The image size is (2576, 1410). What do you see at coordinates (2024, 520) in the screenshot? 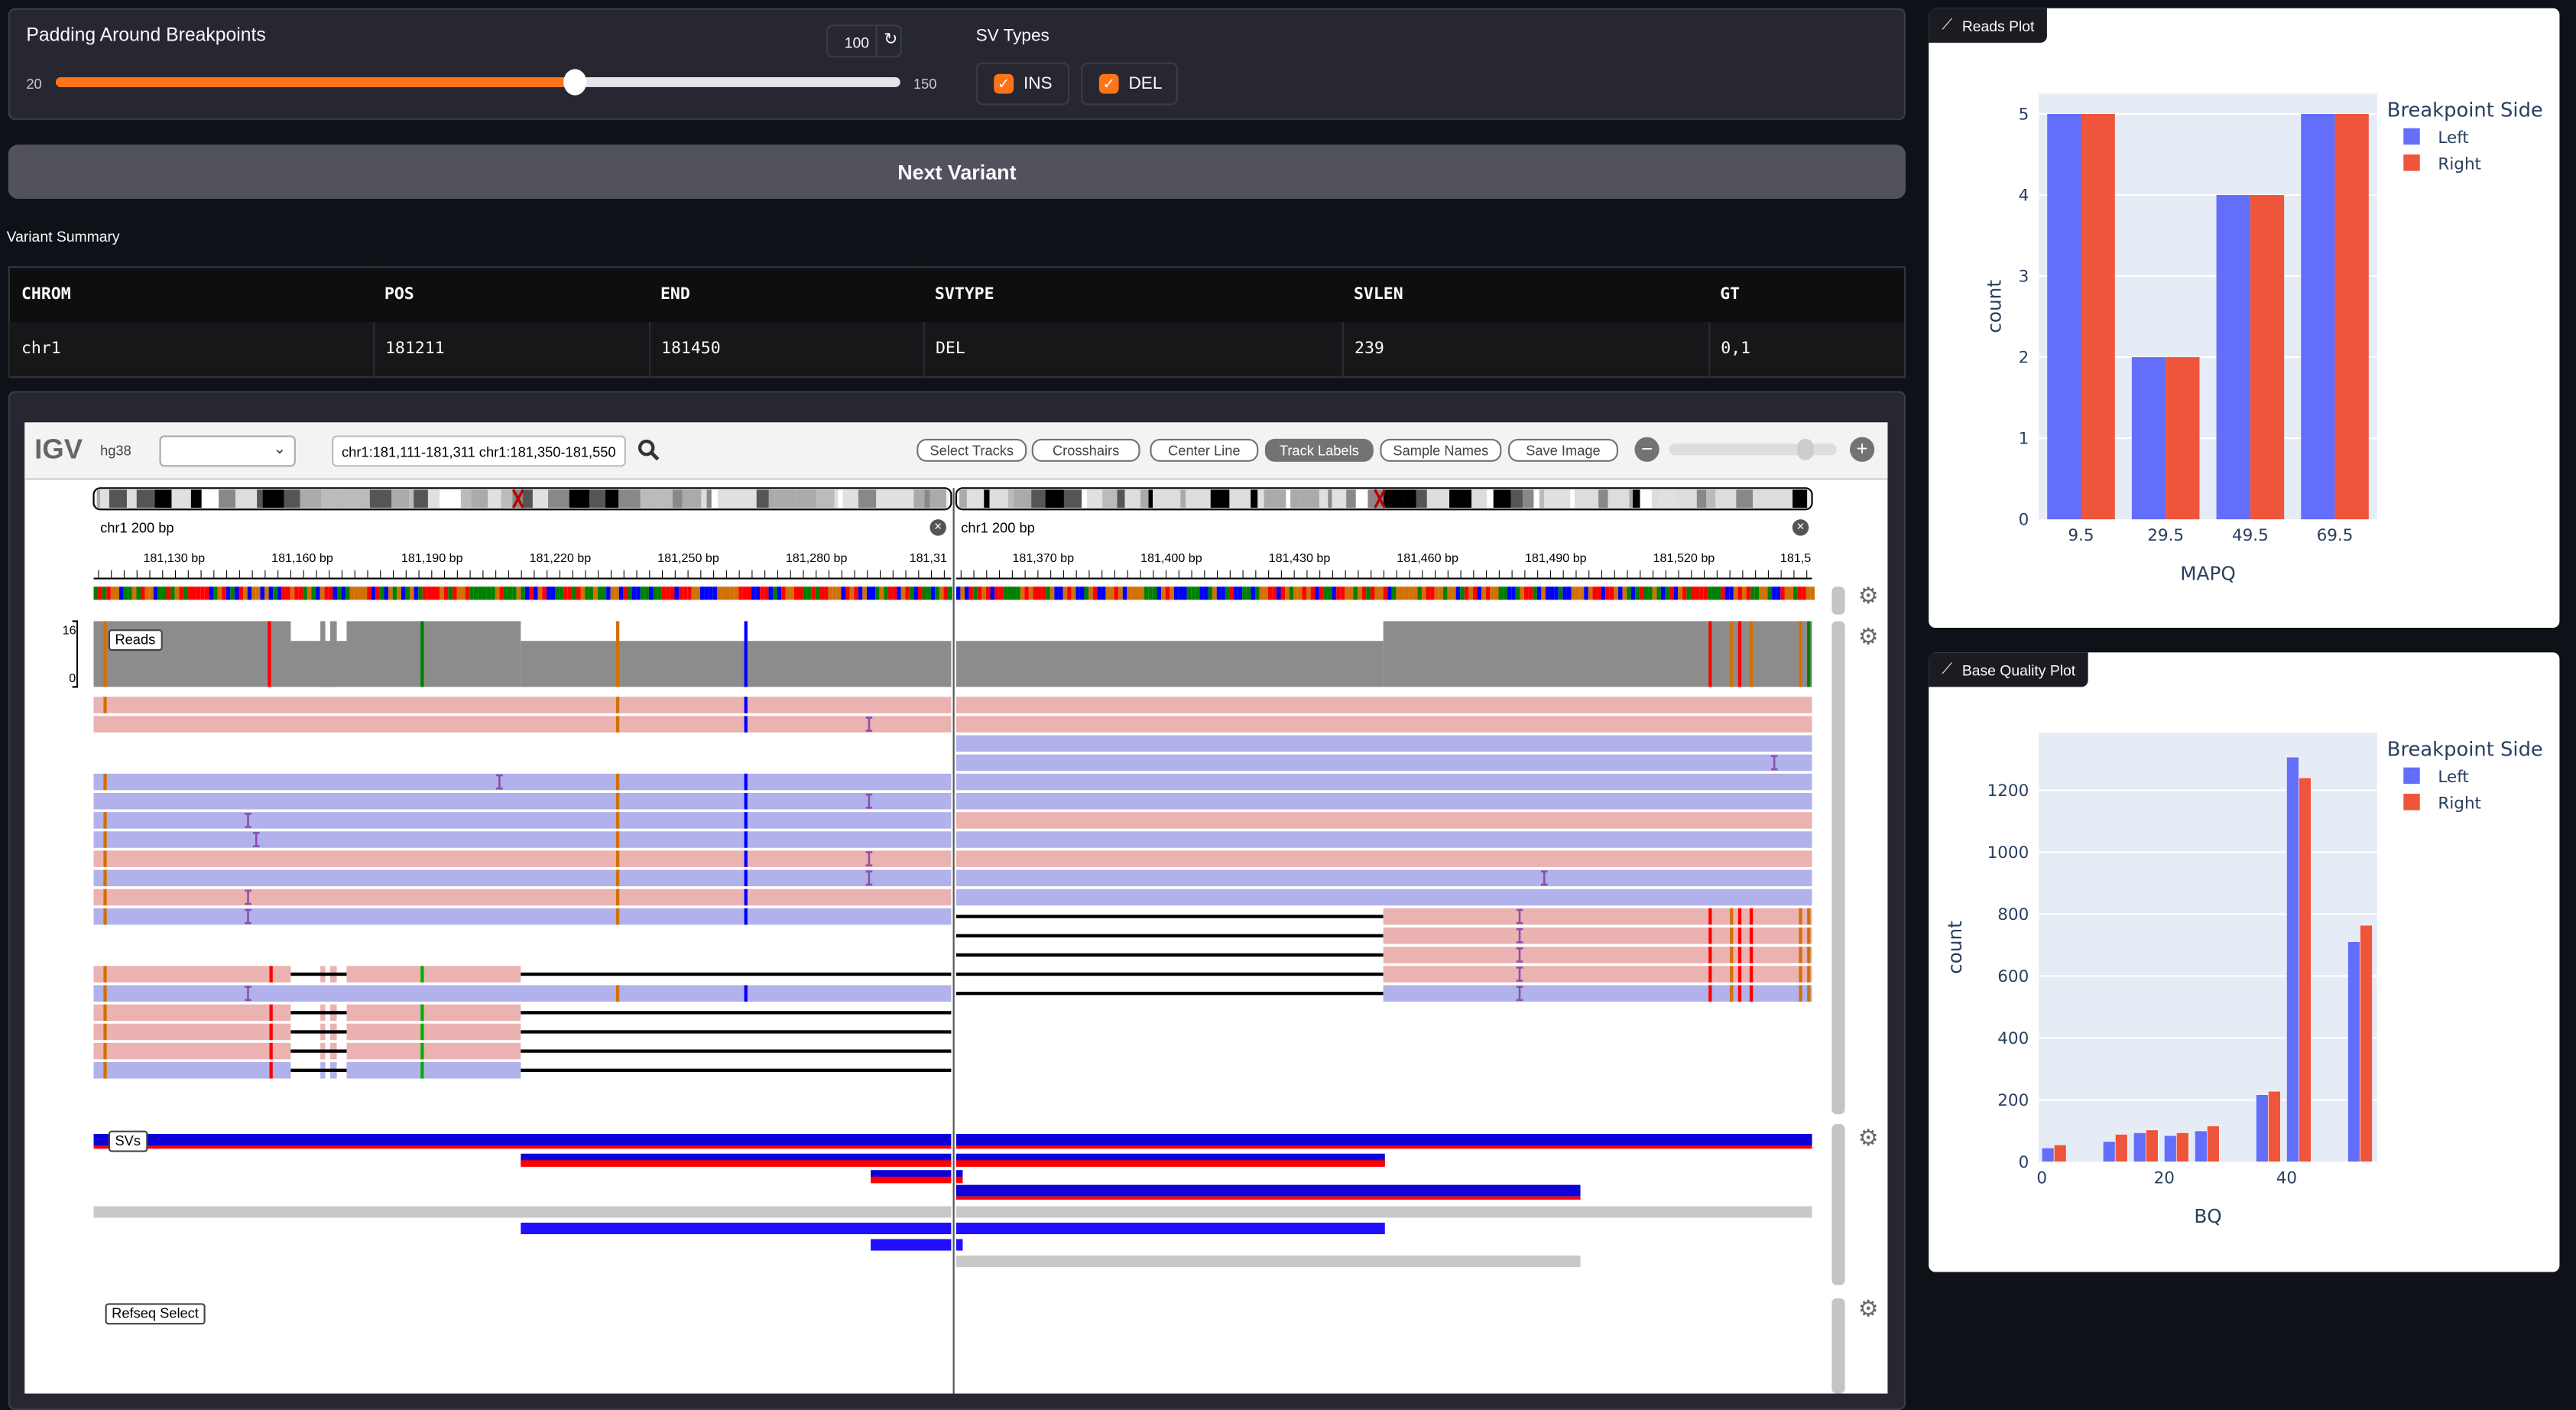
I see `y-tick-label: 0` at bounding box center [2024, 520].